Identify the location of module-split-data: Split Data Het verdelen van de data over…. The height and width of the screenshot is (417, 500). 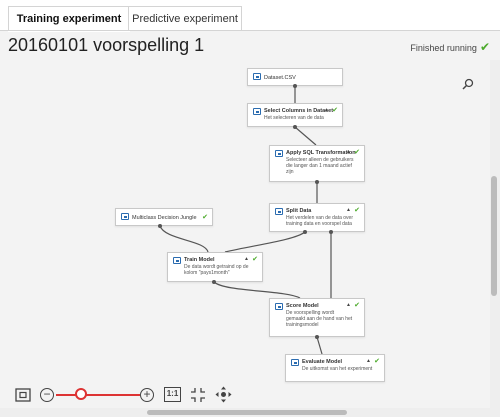
(317, 217).